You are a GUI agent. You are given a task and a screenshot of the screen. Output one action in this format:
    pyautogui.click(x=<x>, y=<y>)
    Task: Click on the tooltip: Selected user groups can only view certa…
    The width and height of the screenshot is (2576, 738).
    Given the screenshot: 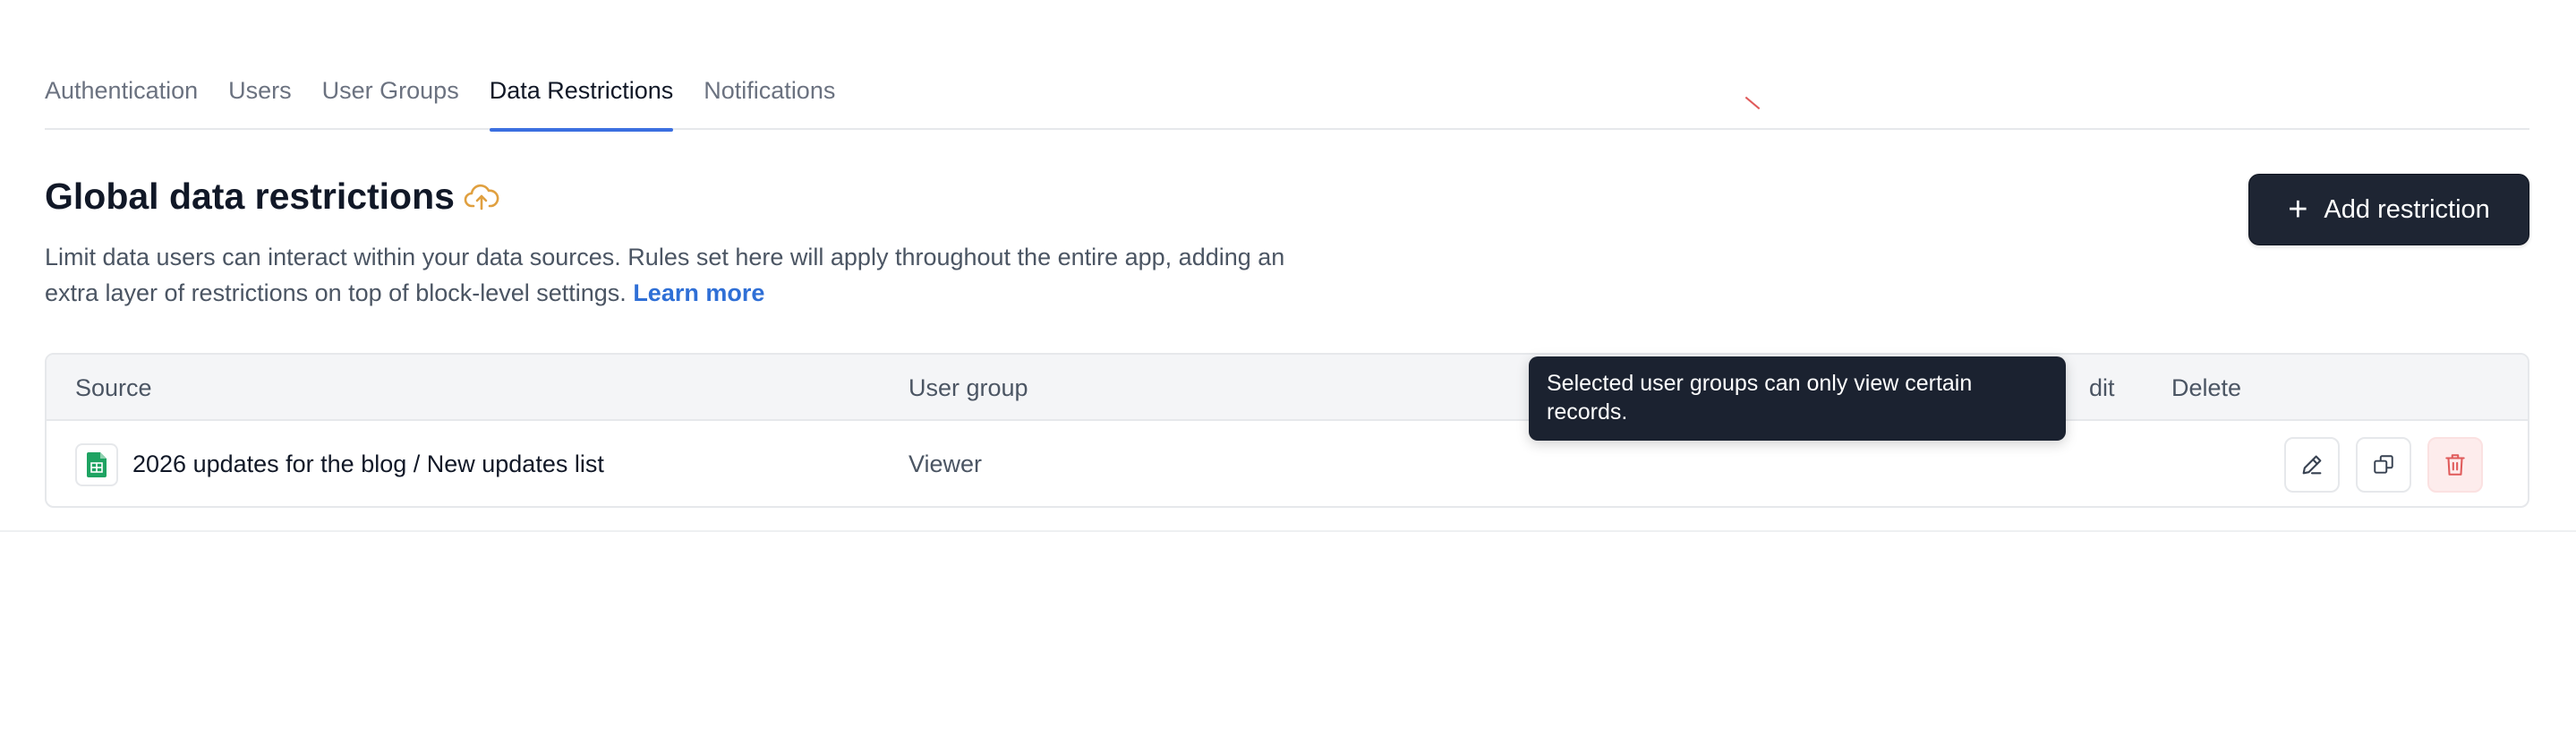 What is the action you would take?
    pyautogui.click(x=1797, y=399)
    